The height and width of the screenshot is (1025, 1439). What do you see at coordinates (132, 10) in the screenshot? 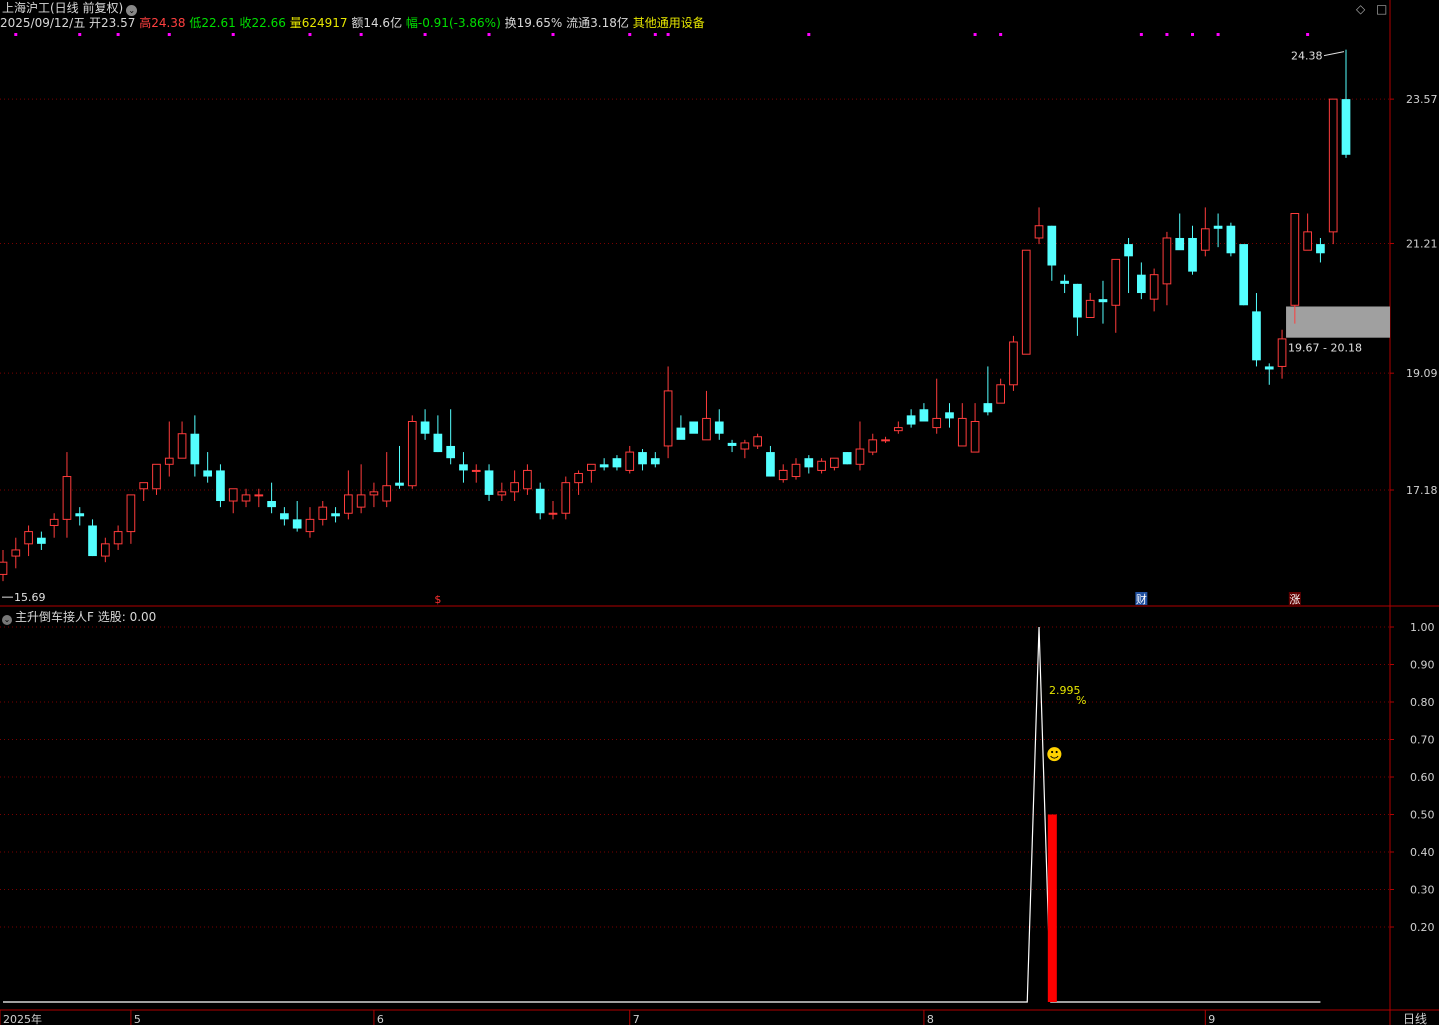
I see `dropdown-icon: ⌄` at bounding box center [132, 10].